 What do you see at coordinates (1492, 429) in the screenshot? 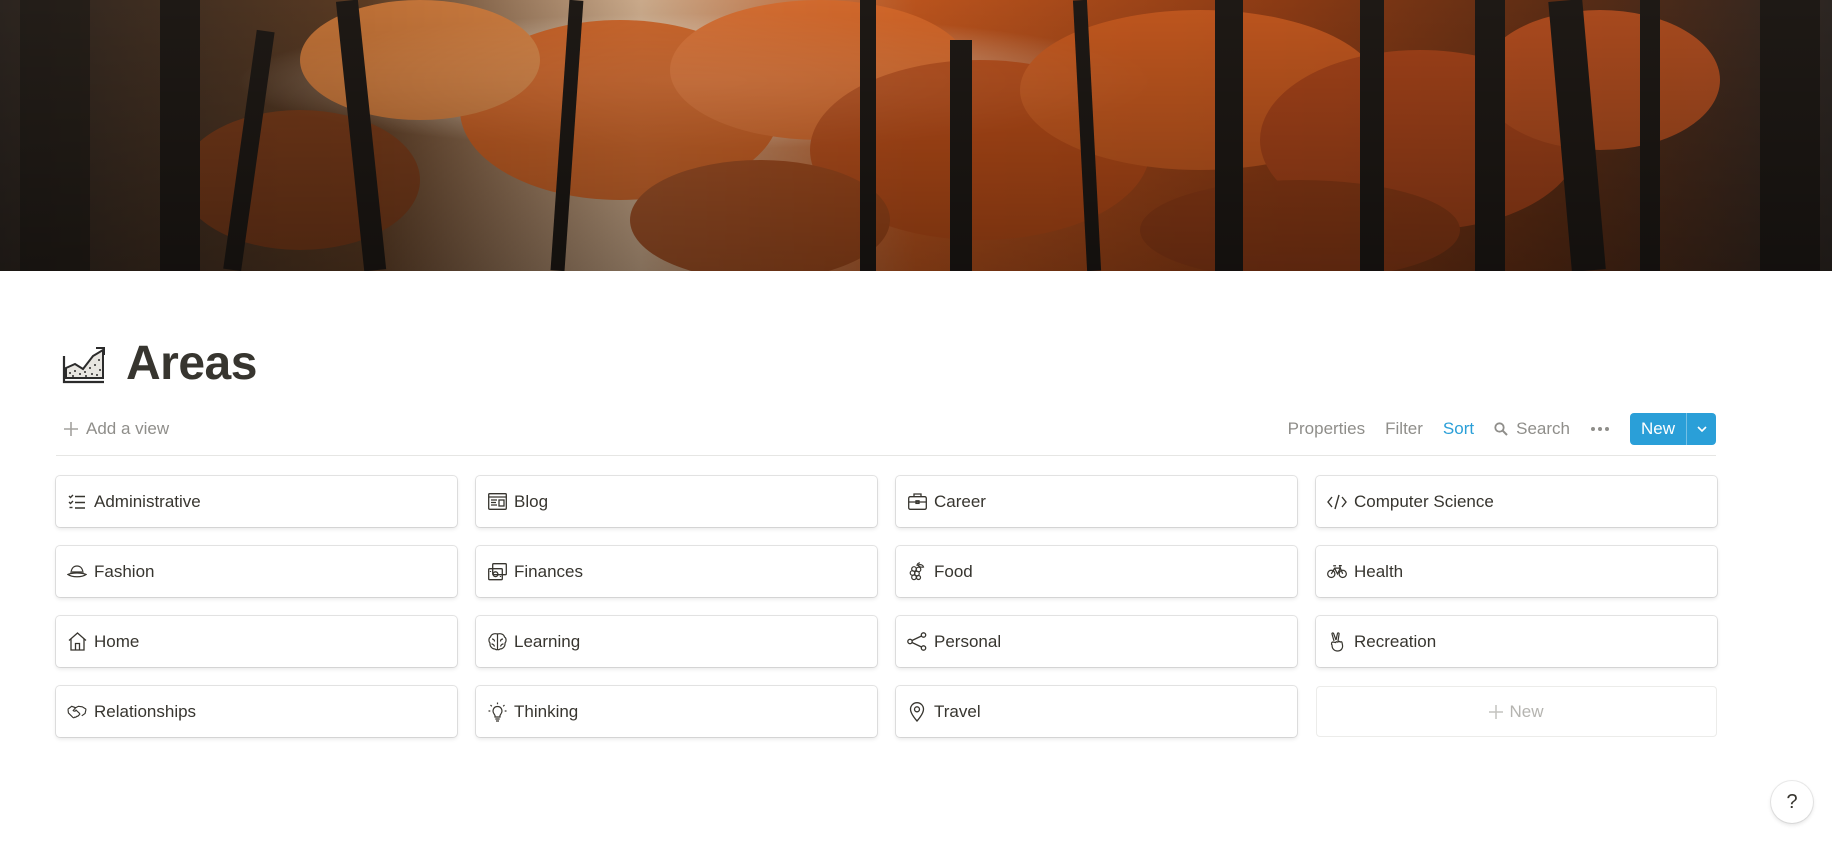
I see `toolbar-actions: Properties Filter Sort Search New` at bounding box center [1492, 429].